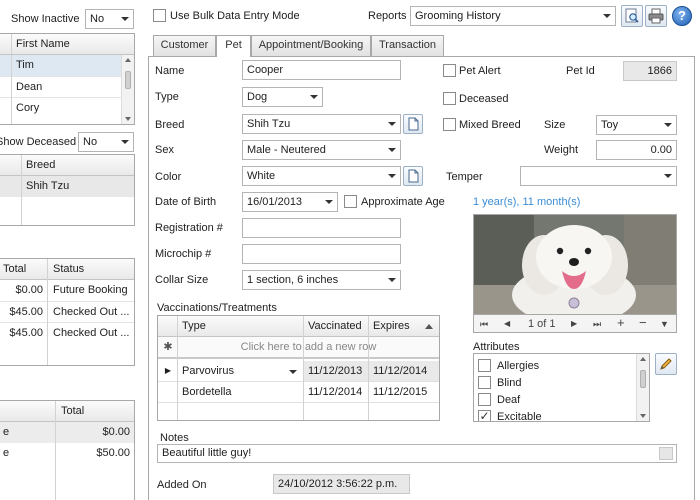 The width and height of the screenshot is (700, 500). Describe the element at coordinates (168, 370) in the screenshot. I see `current-row-indicator-icon: ▶` at that location.